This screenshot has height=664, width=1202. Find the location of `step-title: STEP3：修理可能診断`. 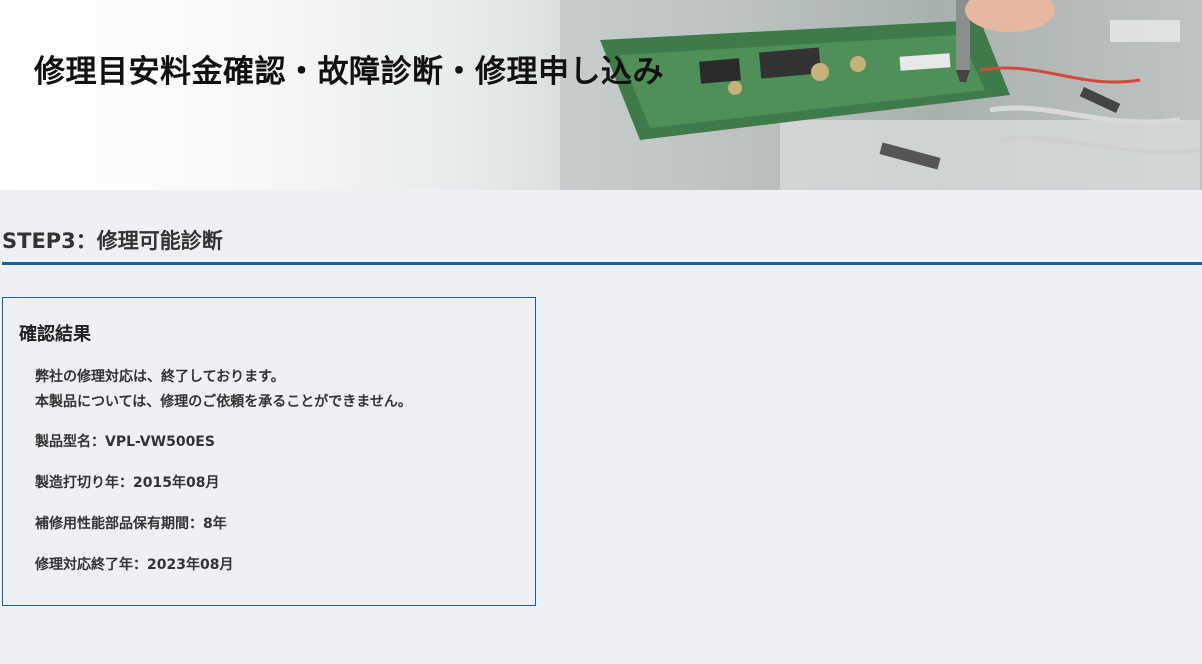

step-title: STEP3：修理可能診断 is located at coordinates (112, 241).